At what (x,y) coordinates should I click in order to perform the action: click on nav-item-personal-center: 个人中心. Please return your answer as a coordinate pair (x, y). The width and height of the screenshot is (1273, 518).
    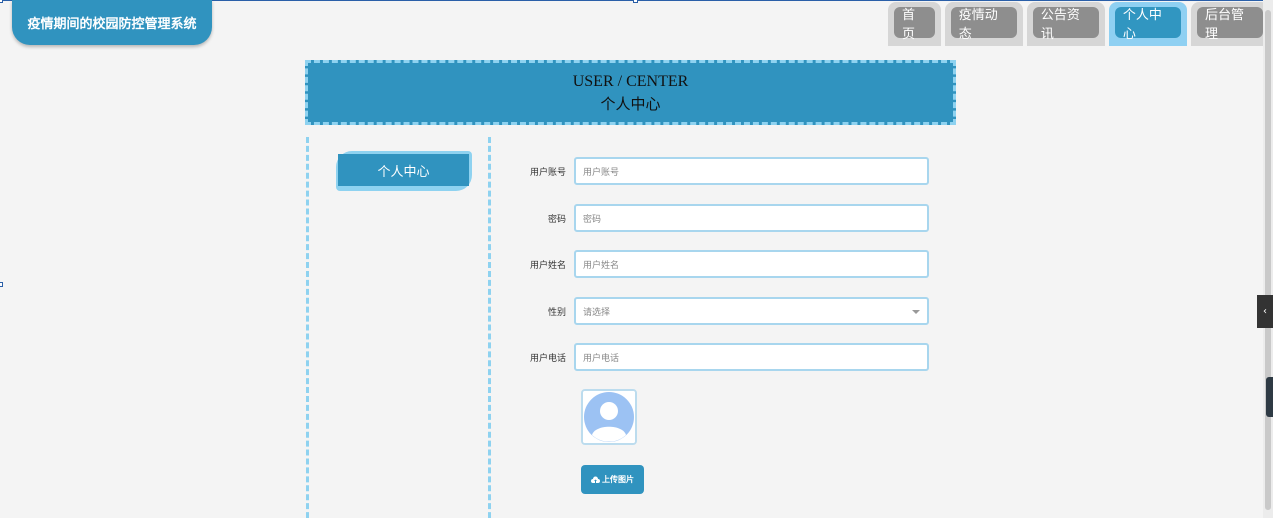
    Looking at the image, I should click on (1147, 24).